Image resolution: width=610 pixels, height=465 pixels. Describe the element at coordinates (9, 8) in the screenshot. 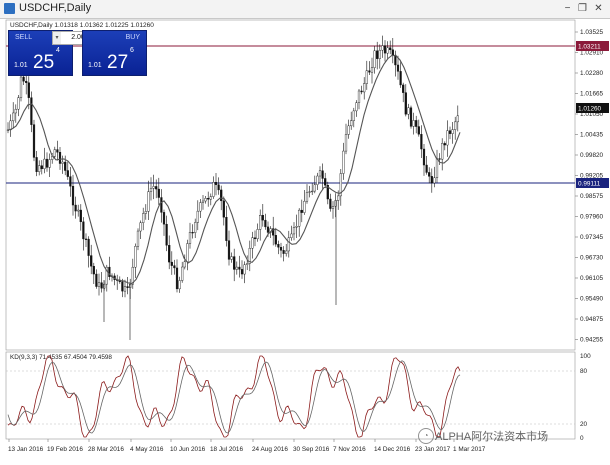

I see `chart-icon` at that location.